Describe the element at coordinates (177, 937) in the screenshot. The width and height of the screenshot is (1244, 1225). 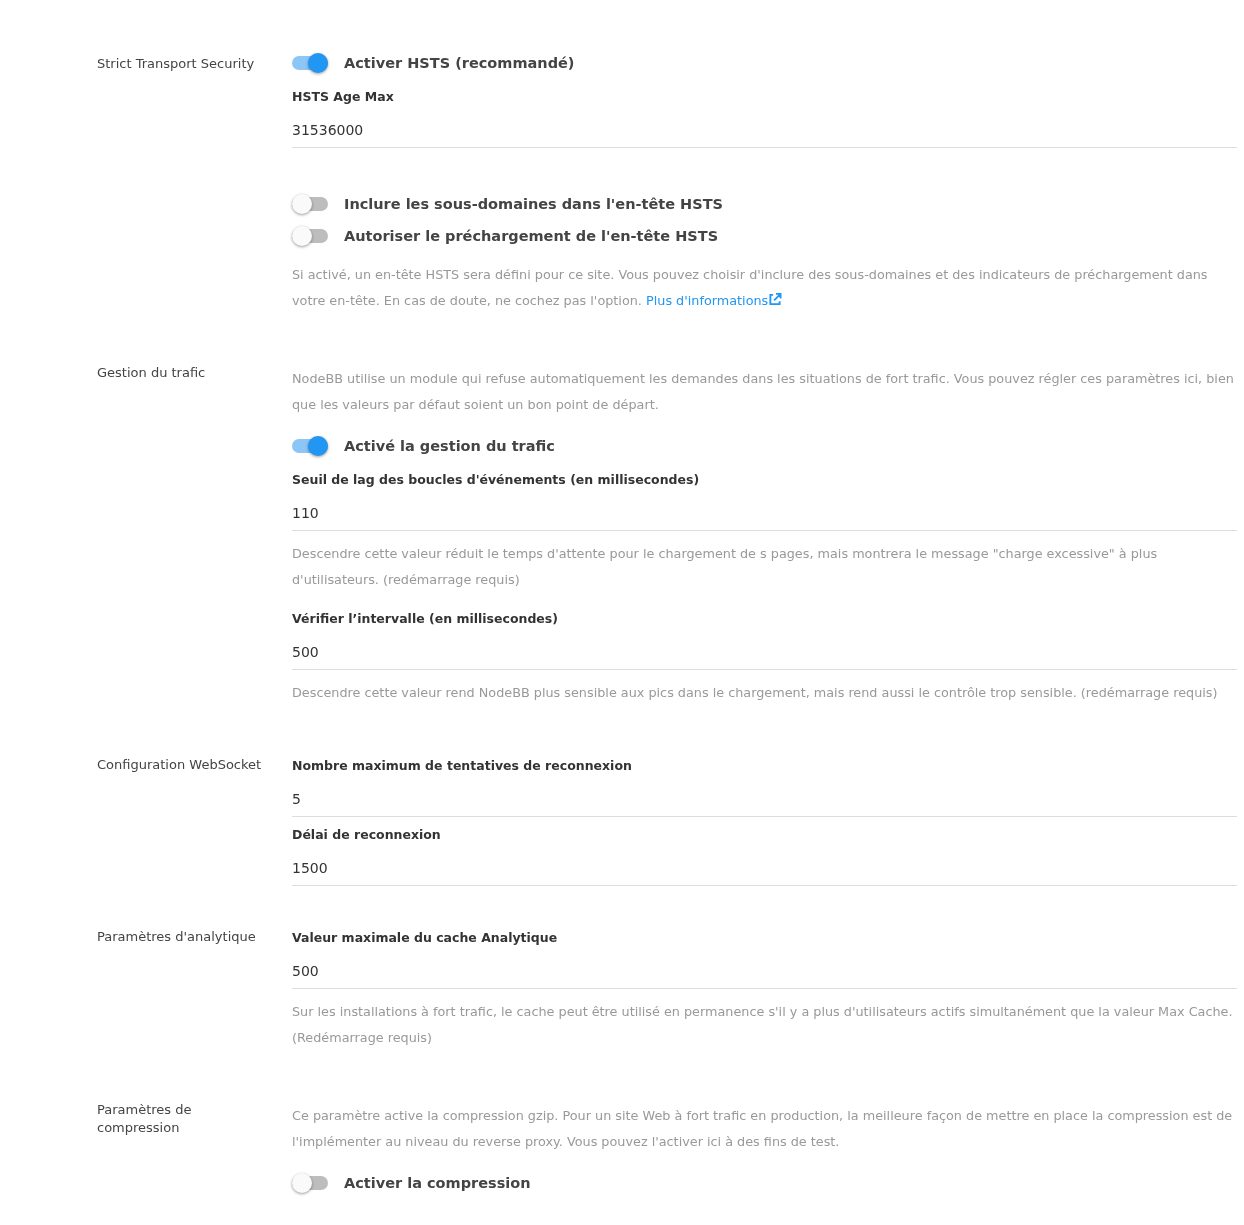
I see `section-label: Paramètres d'analytique` at that location.